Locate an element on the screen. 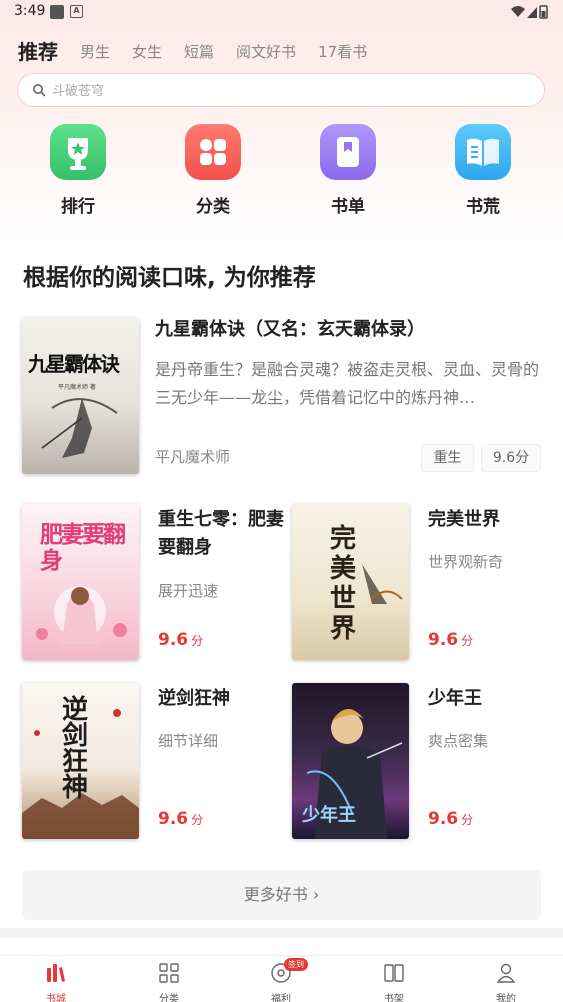  section-title: 根据你的阅读口味, 为你推荐 is located at coordinates (169, 278).